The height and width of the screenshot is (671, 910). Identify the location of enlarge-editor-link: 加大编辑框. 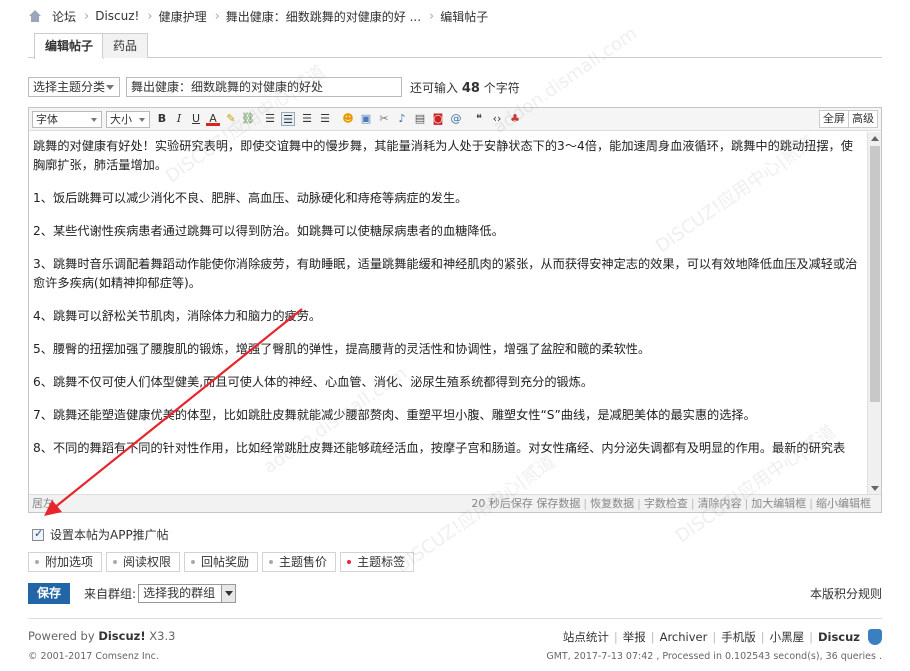
(778, 503).